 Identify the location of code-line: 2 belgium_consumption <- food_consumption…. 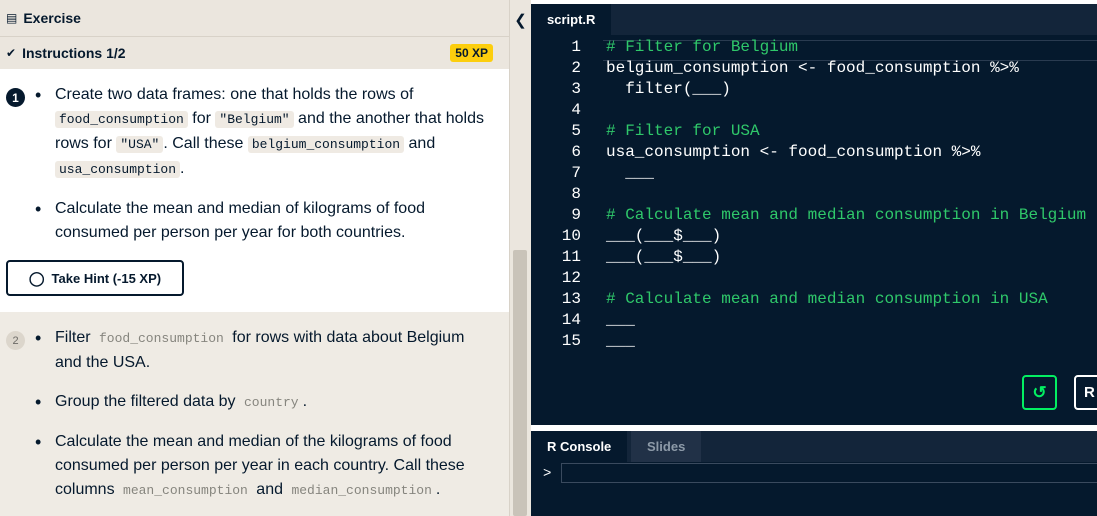
(814, 68).